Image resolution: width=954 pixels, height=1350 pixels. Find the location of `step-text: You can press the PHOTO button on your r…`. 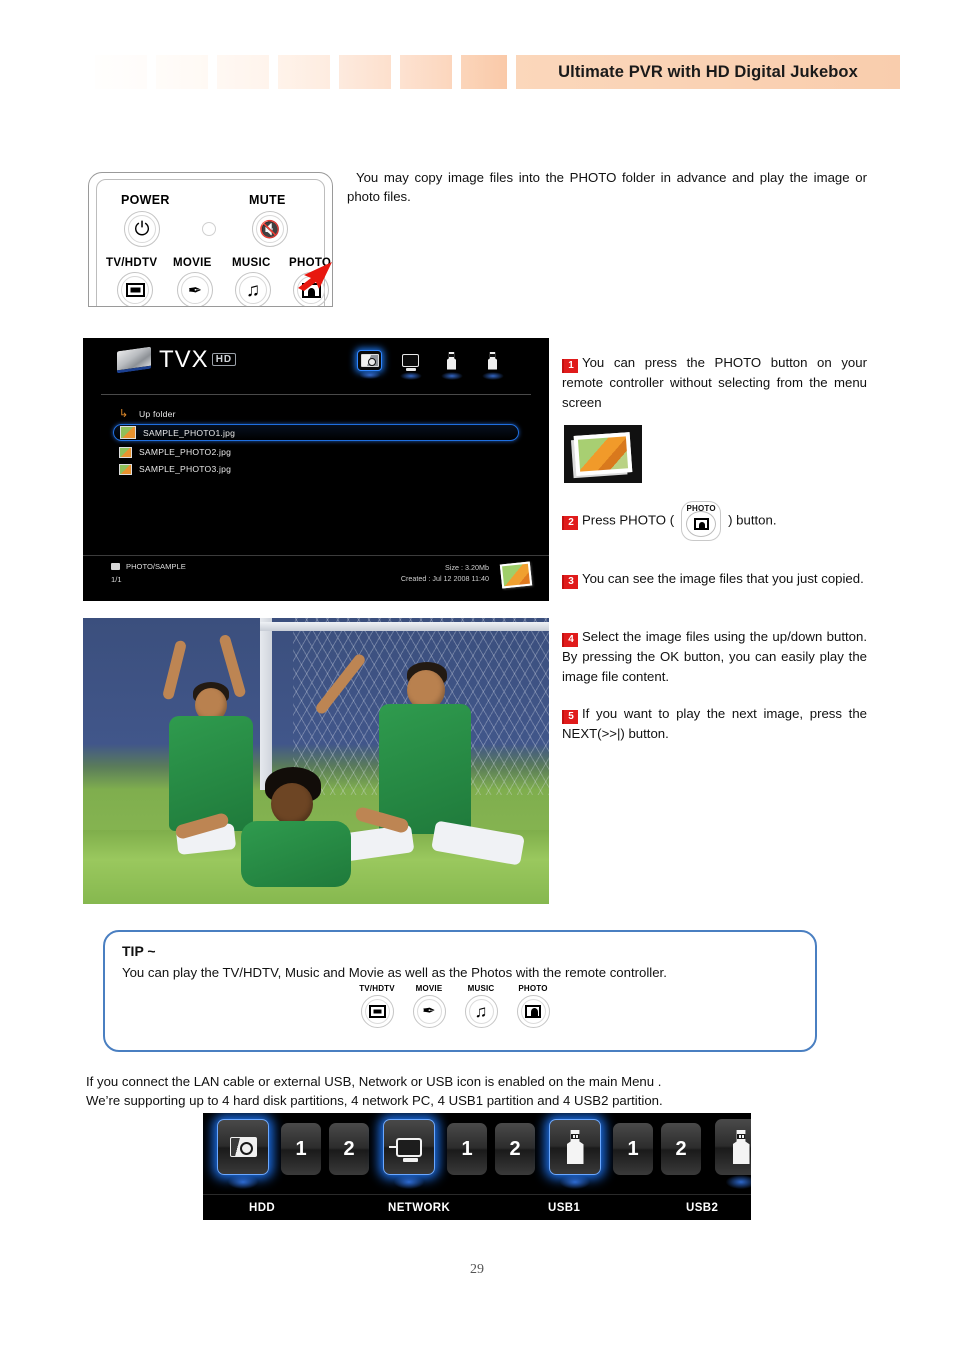

step-text: You can press the PHOTO button on your r… is located at coordinates (714, 382).